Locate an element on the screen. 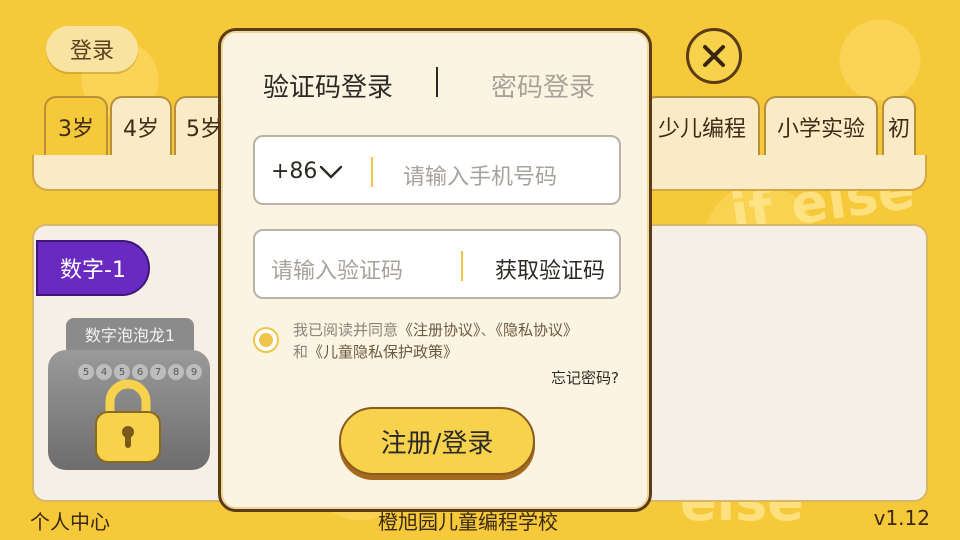 The image size is (960, 540). code-field: 请输入验证码 获取验证码 is located at coordinates (437, 264).